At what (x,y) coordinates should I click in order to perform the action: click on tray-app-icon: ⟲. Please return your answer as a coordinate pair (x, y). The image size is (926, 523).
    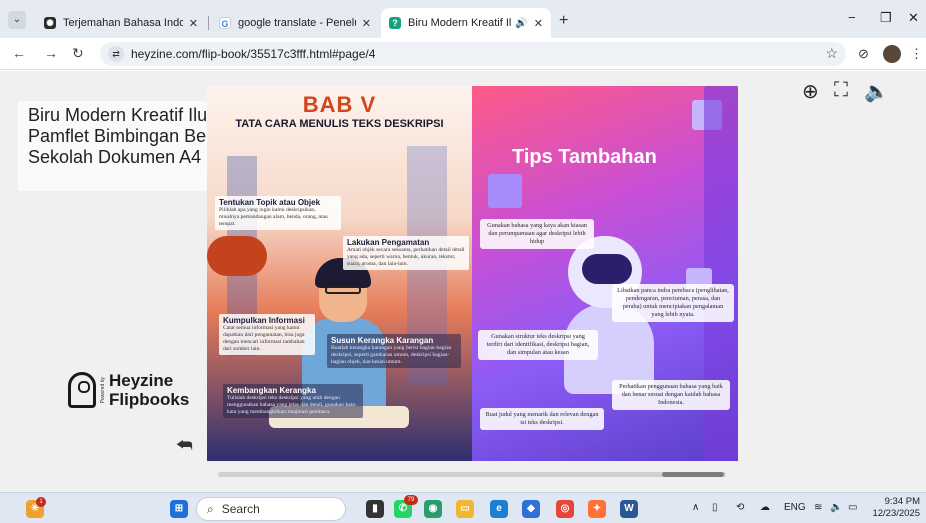
    Looking at the image, I should click on (740, 507).